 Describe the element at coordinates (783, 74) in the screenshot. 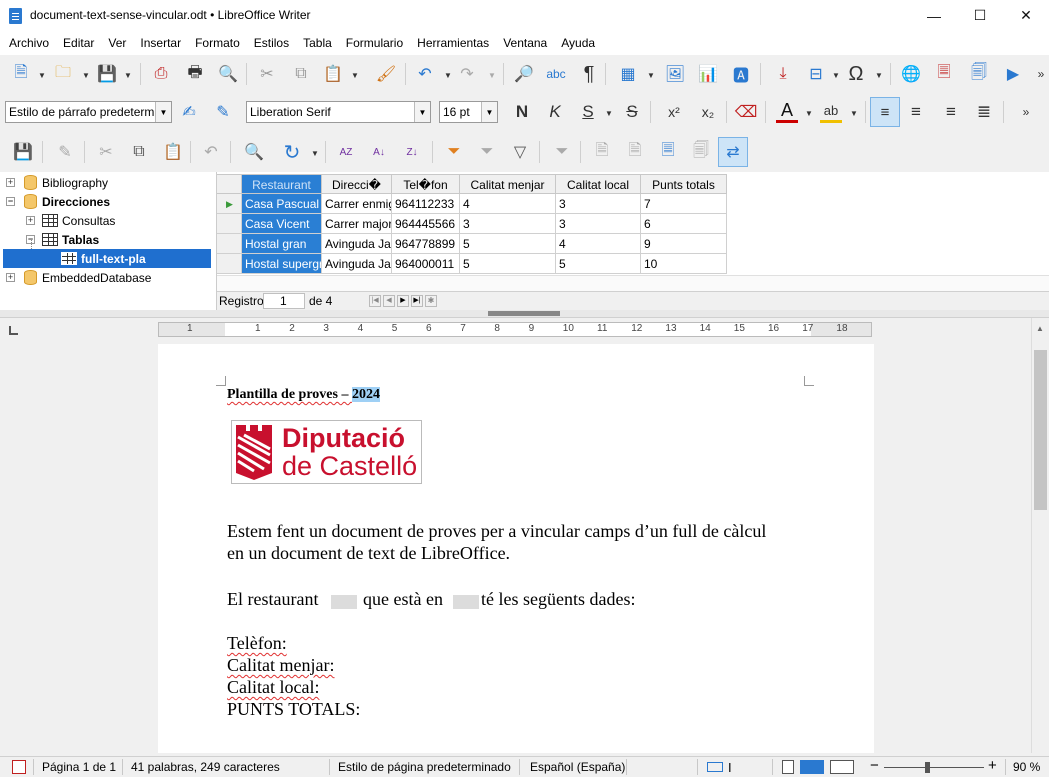

I see `page-break-icon: ⤓` at that location.